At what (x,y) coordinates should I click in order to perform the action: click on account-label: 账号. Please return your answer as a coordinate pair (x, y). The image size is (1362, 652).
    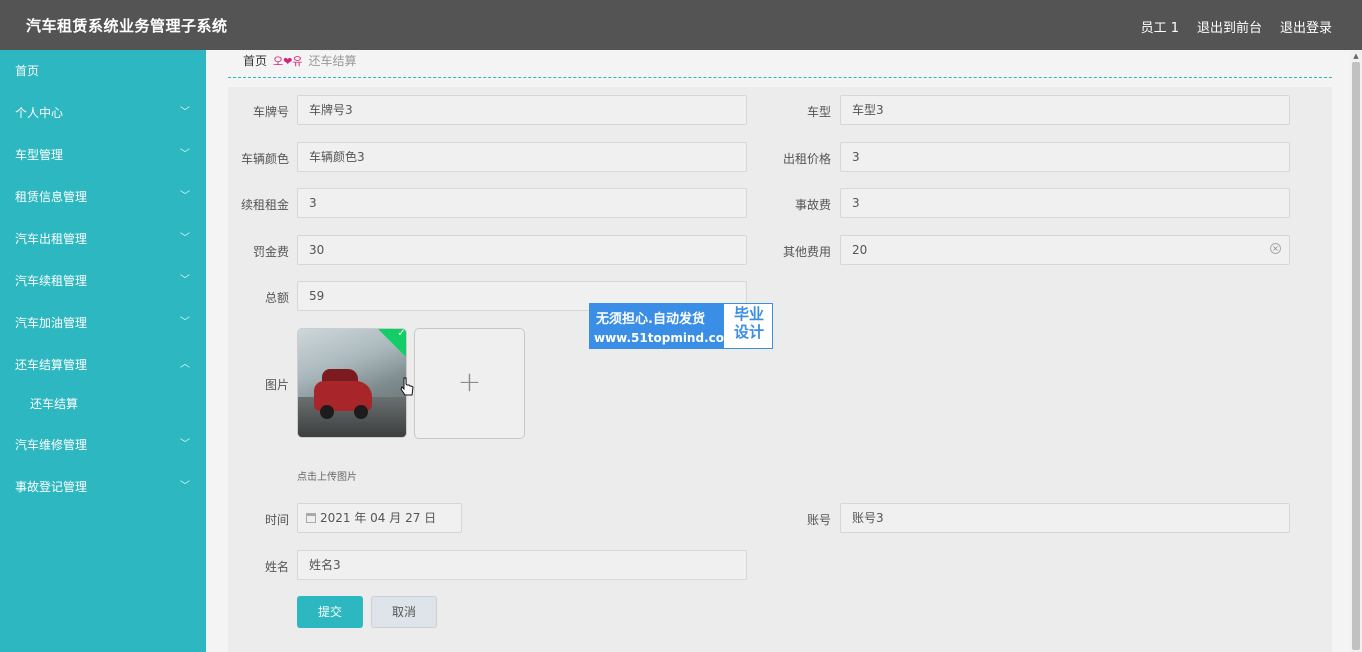
    Looking at the image, I should click on (818, 520).